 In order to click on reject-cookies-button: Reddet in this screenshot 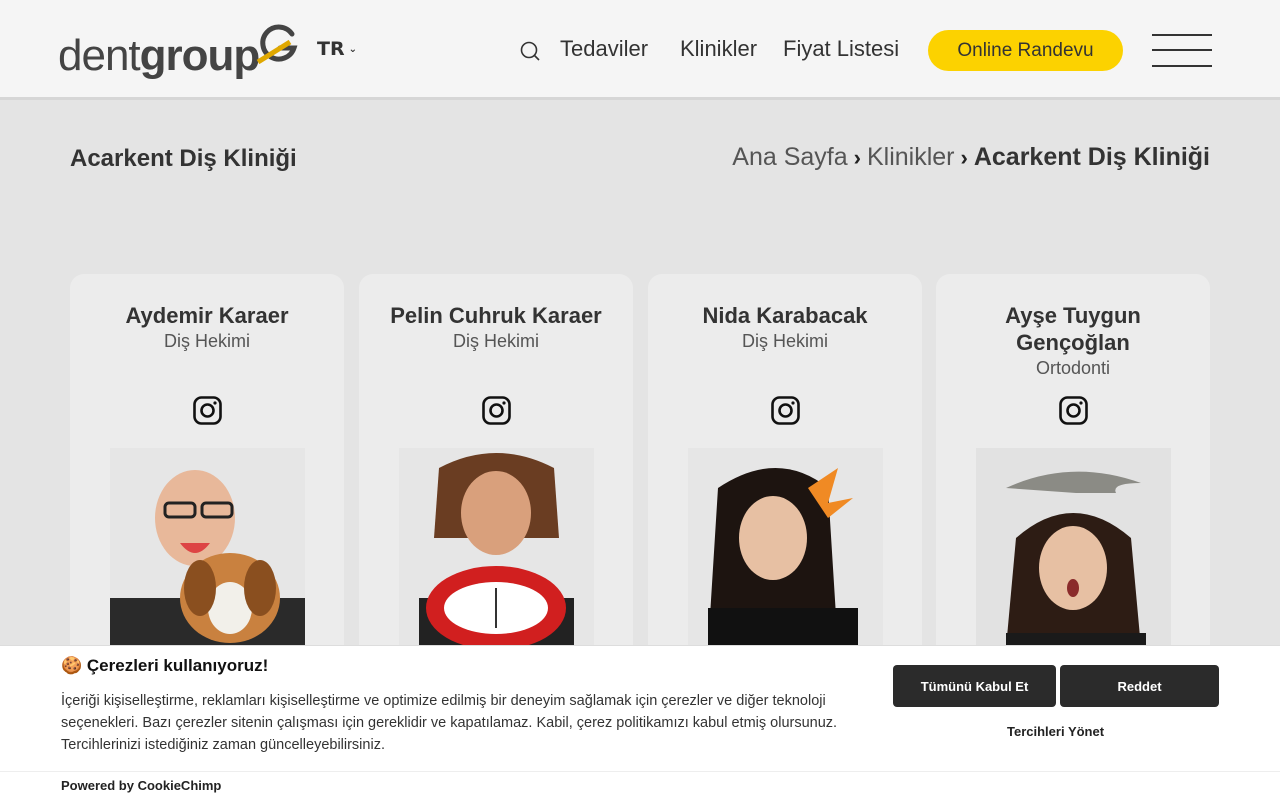, I will do `click(1139, 686)`.